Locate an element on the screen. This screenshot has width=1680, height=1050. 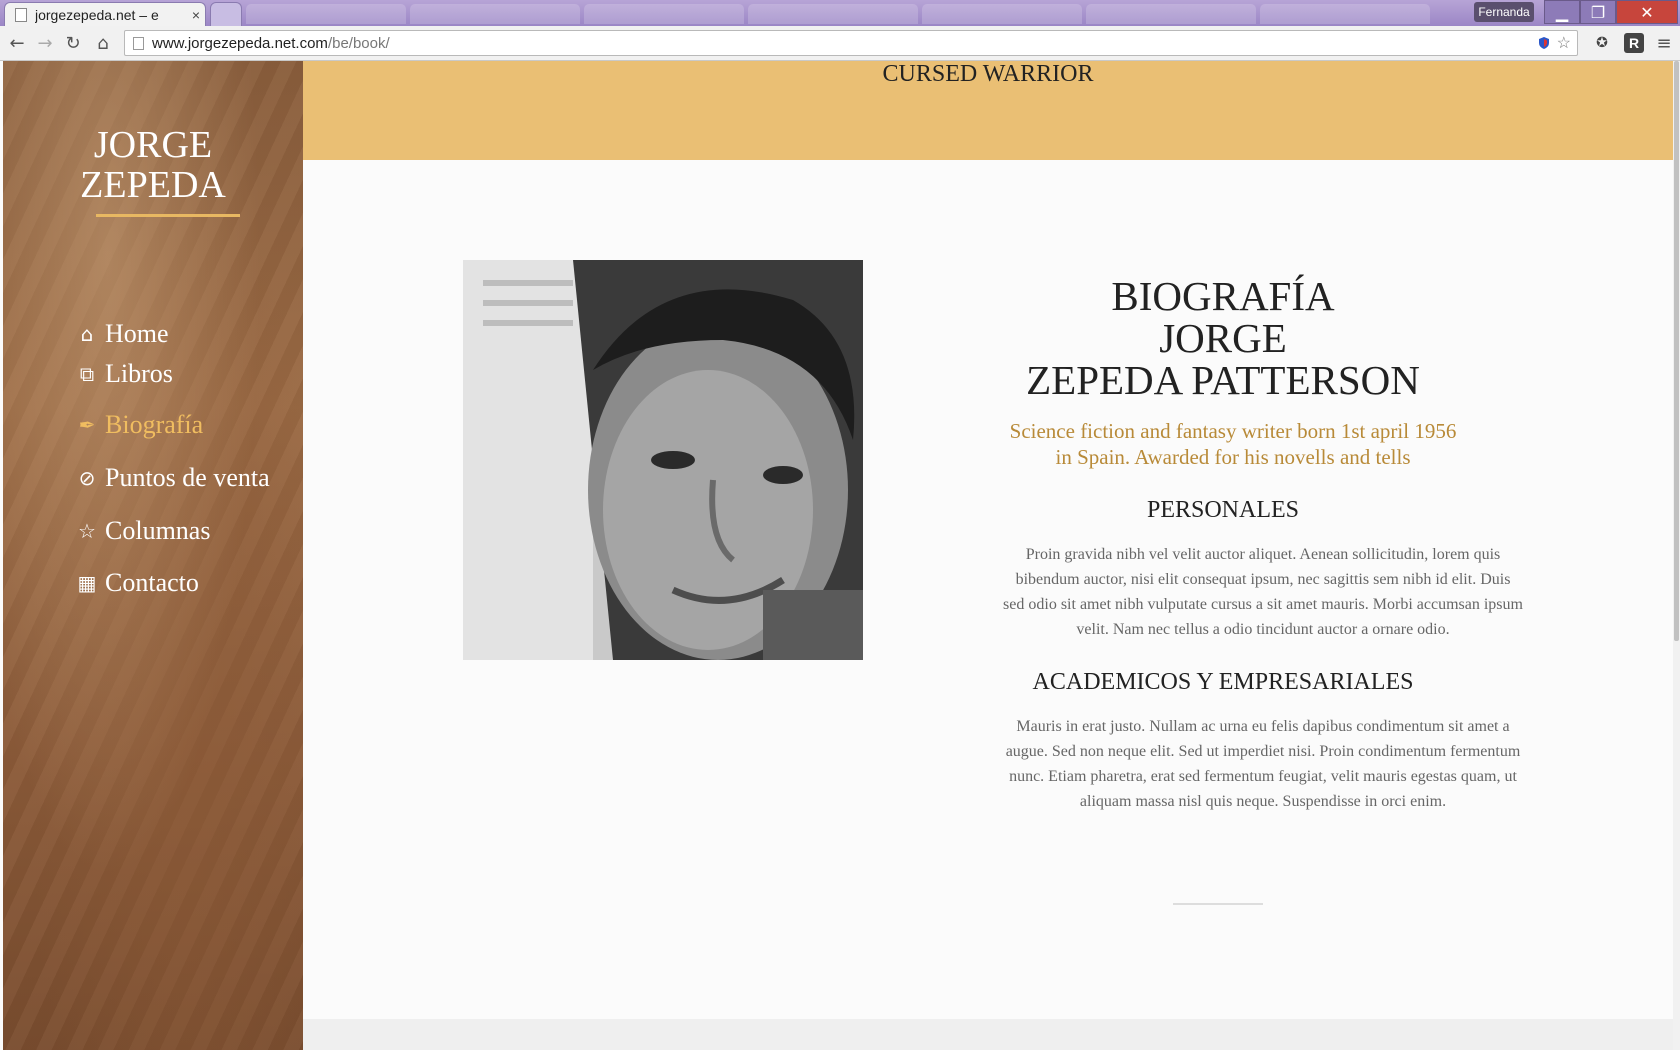
new-tab-button is located at coordinates (226, 14).